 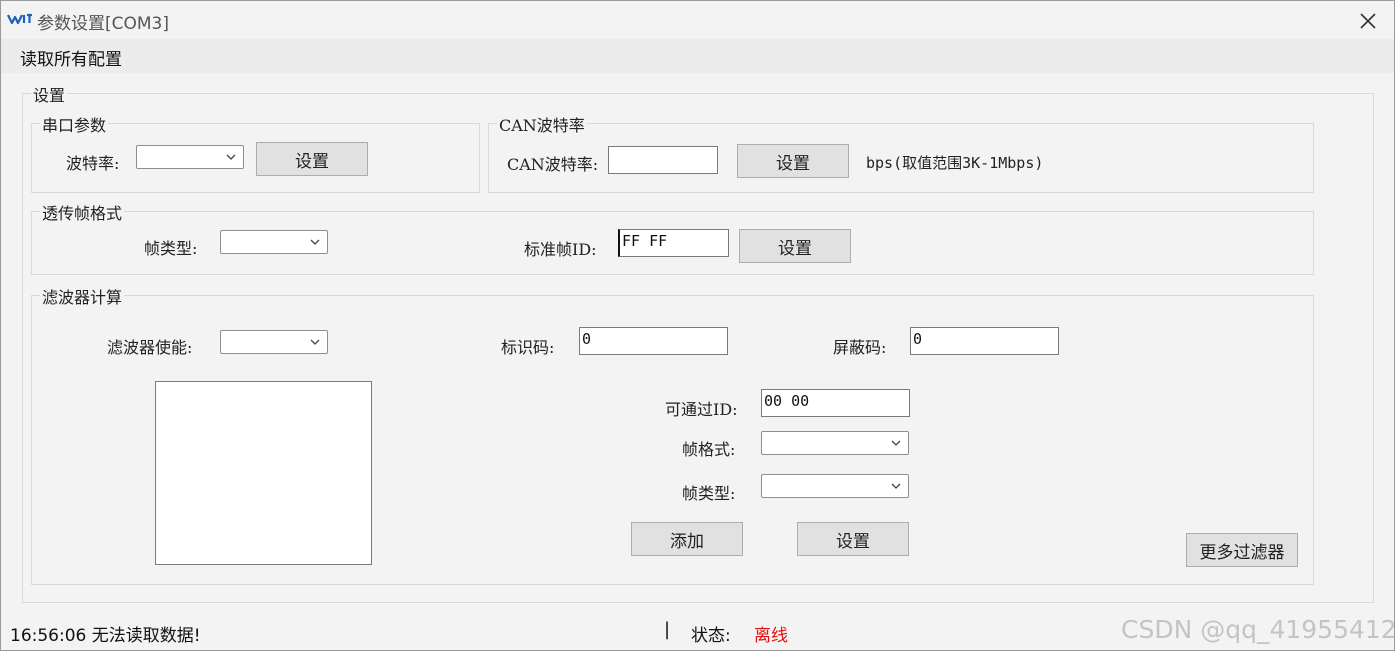 What do you see at coordinates (673, 243) in the screenshot?
I see `std-frame-id-input: FF FF` at bounding box center [673, 243].